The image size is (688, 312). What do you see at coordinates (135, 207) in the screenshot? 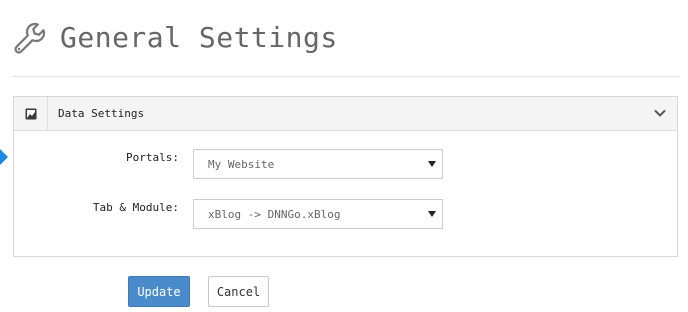
I see `tab-module-label: Tab & Module:` at bounding box center [135, 207].